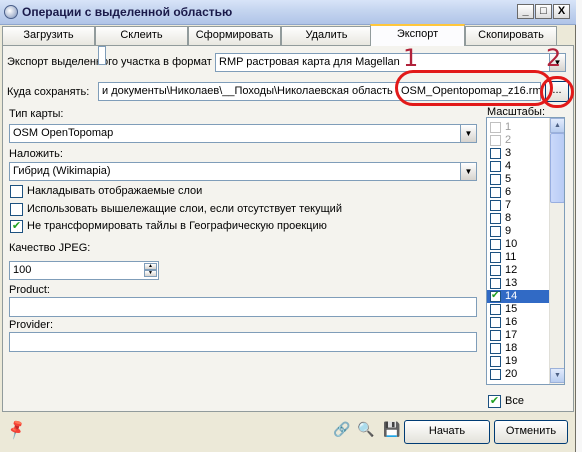  What do you see at coordinates (511, 348) in the screenshot?
I see `scale-label: 18` at bounding box center [511, 348].